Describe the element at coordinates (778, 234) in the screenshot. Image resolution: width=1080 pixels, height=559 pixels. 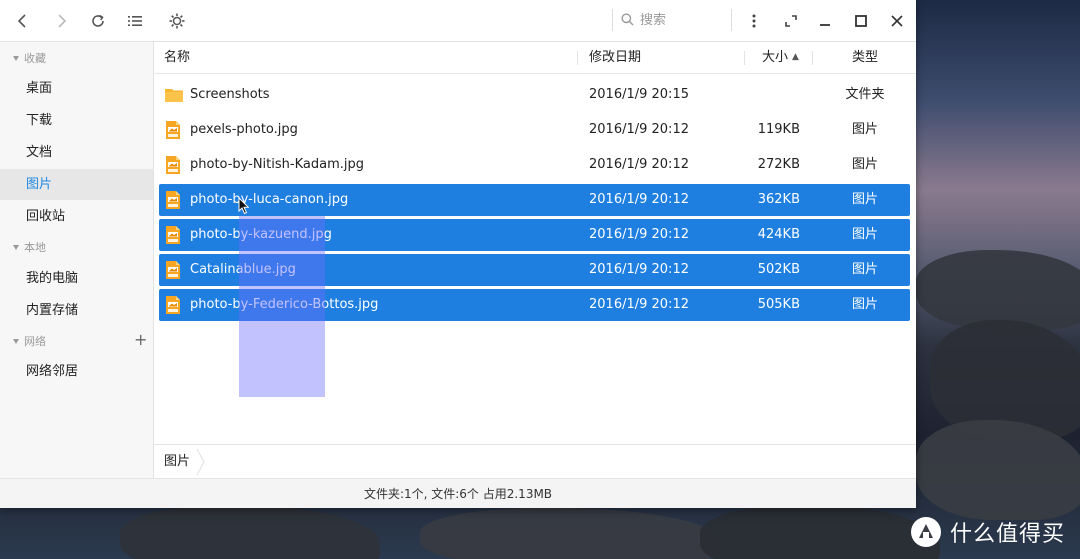
I see `file-size: 424KB` at that location.